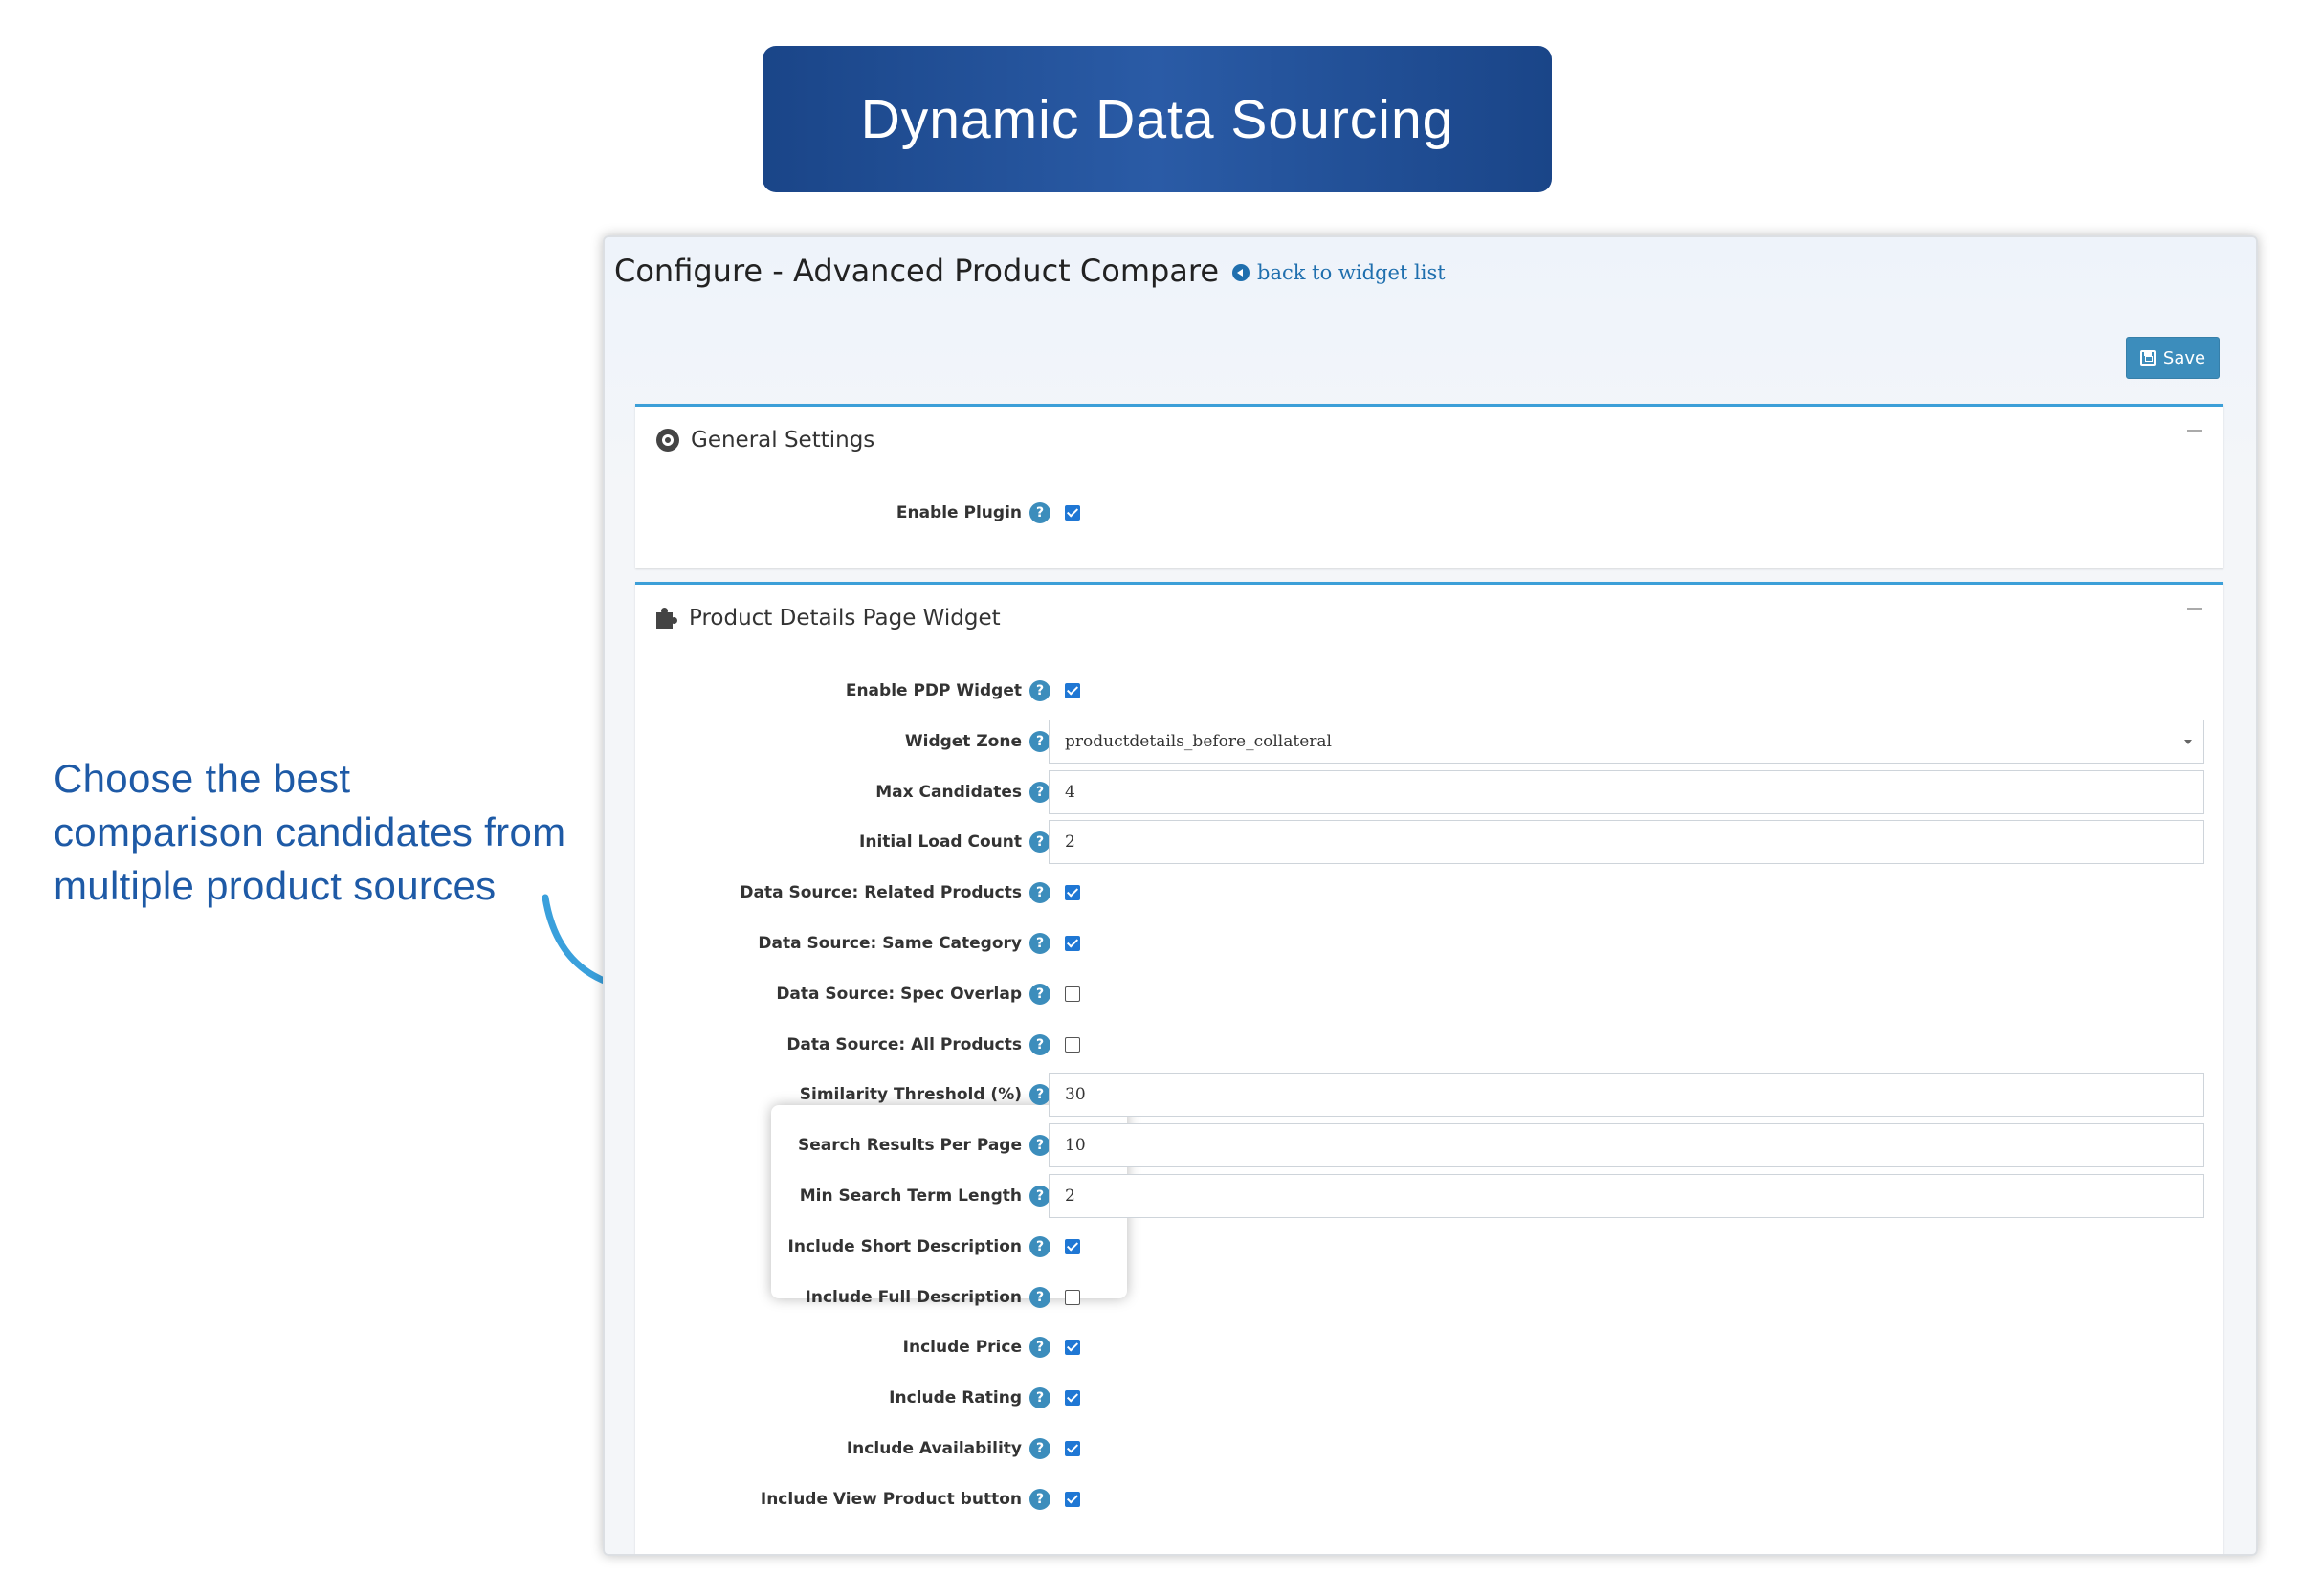  Describe the element at coordinates (1429, 691) in the screenshot. I see `field-row-enable-pdp-widget: Enable PDP Widget?` at that location.